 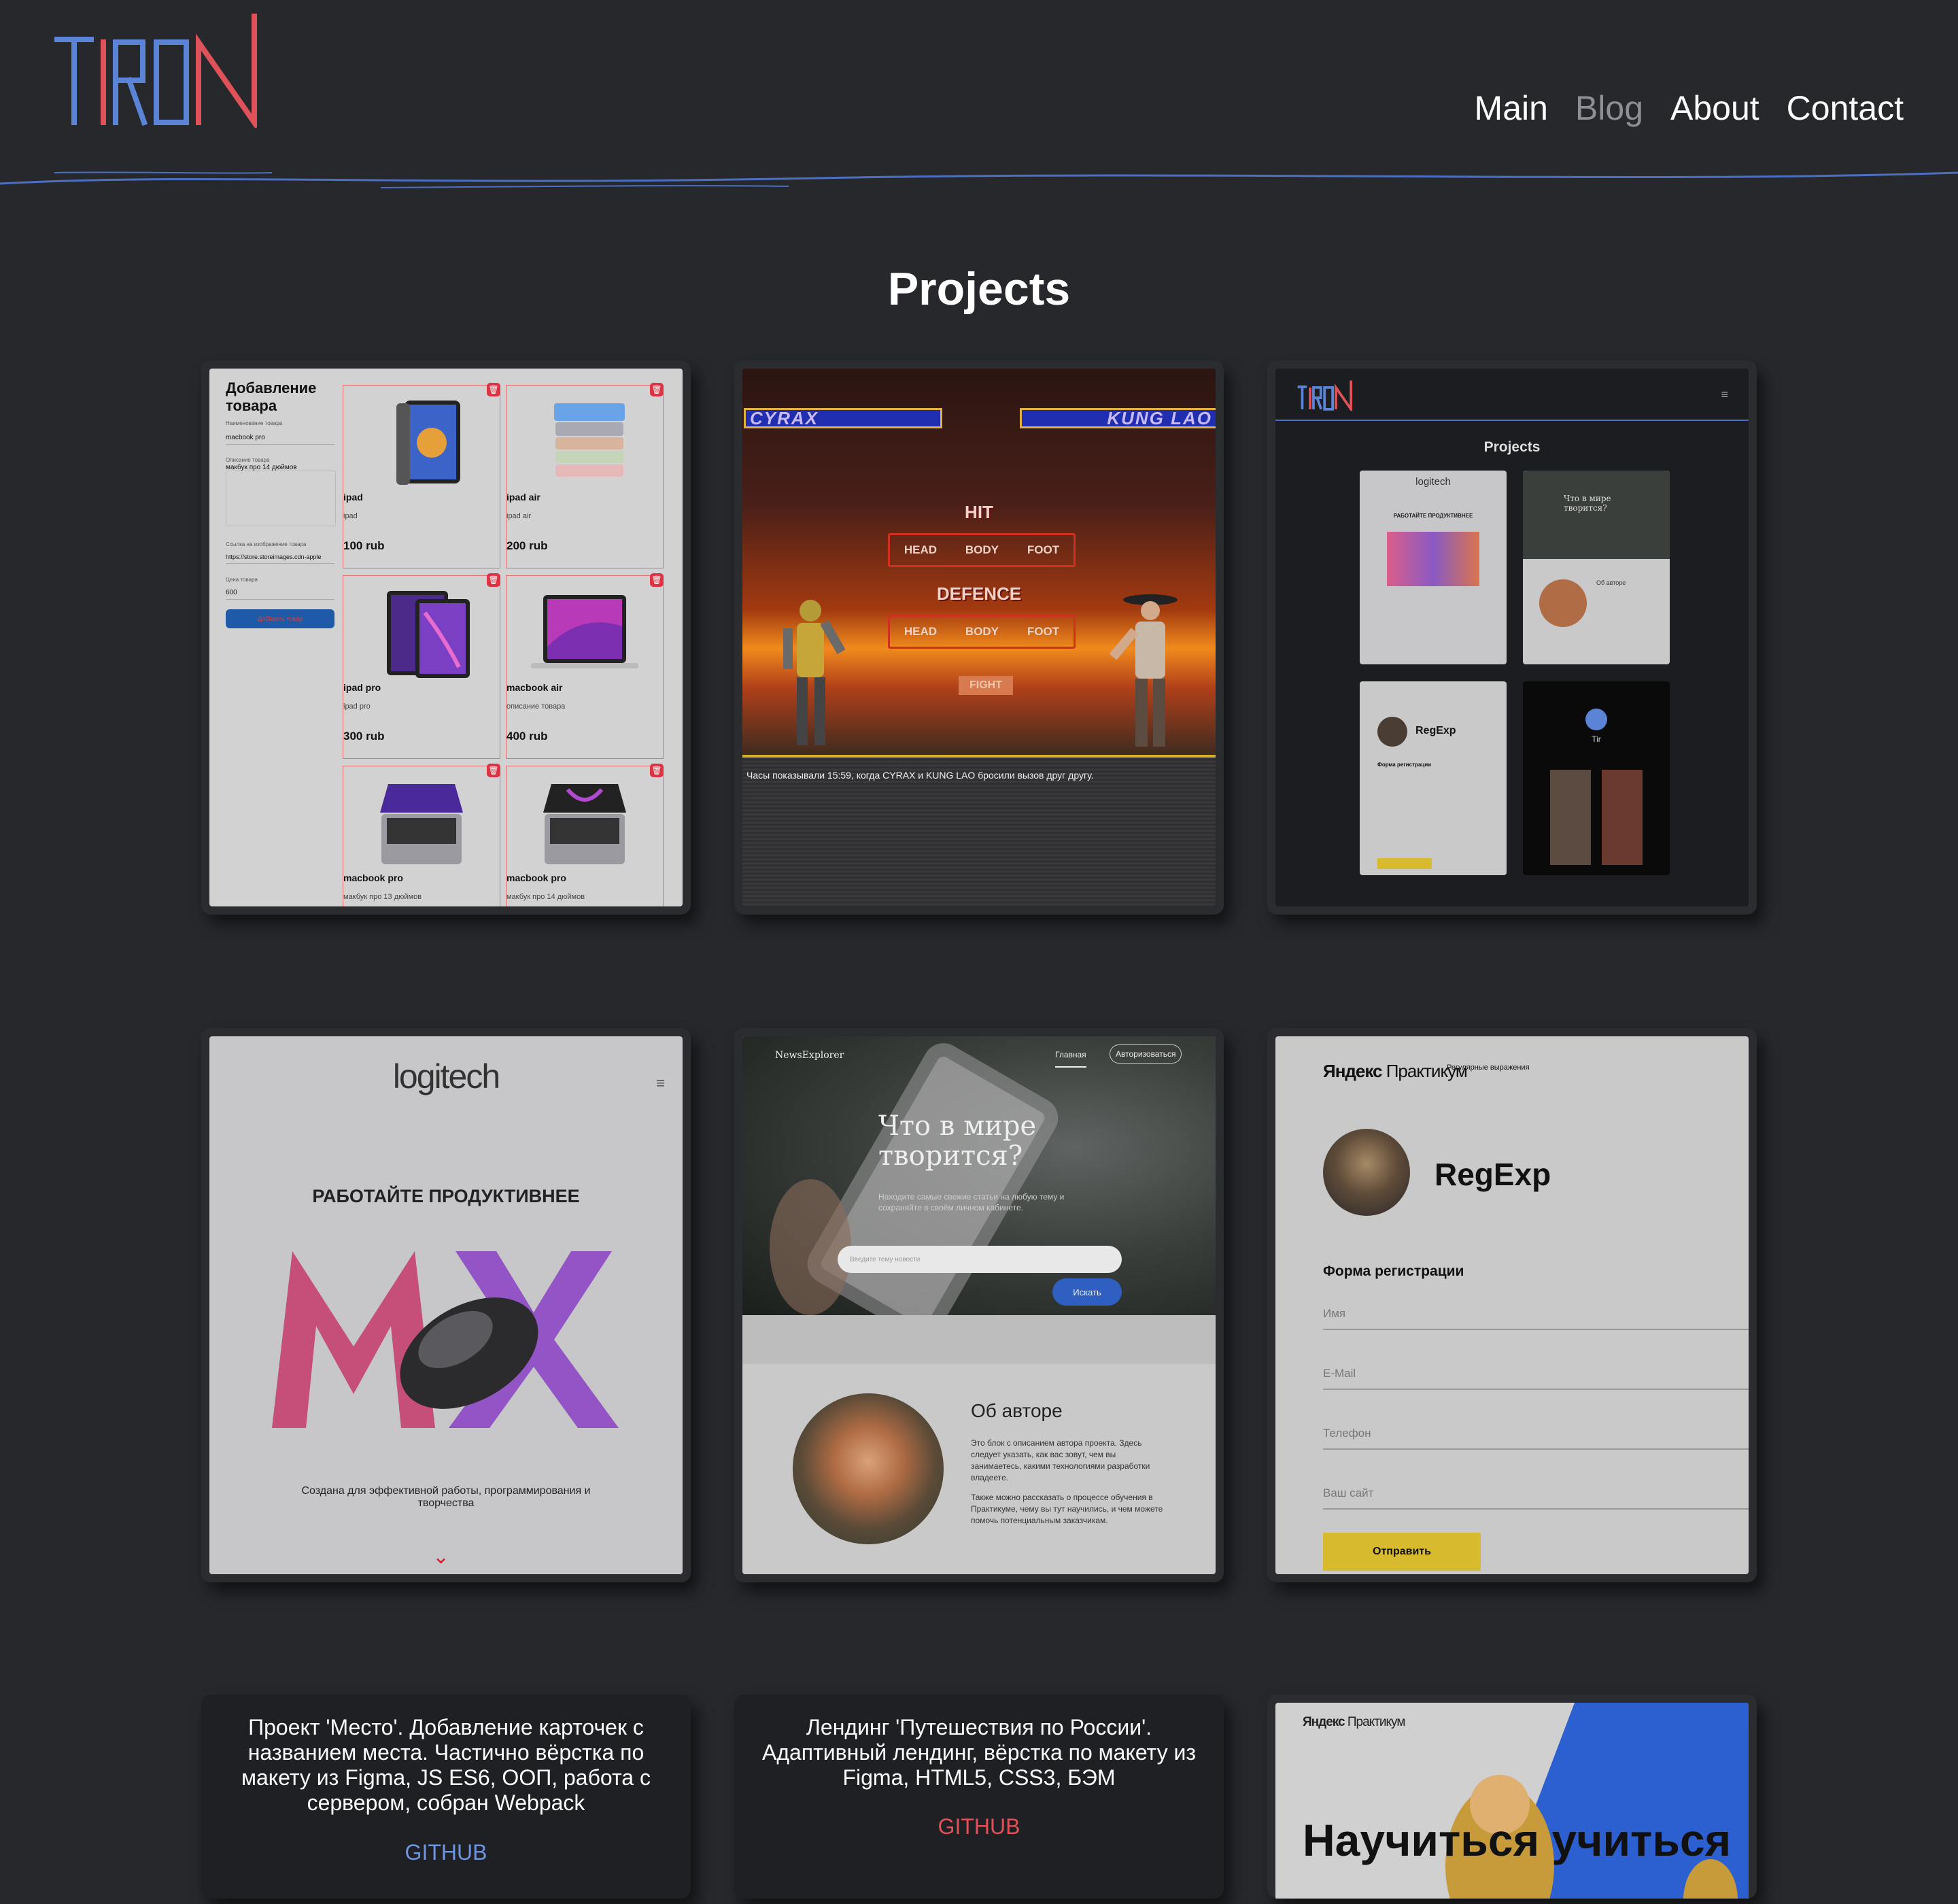 I want to click on shop-desc-label: Описание товара, so click(x=248, y=460).